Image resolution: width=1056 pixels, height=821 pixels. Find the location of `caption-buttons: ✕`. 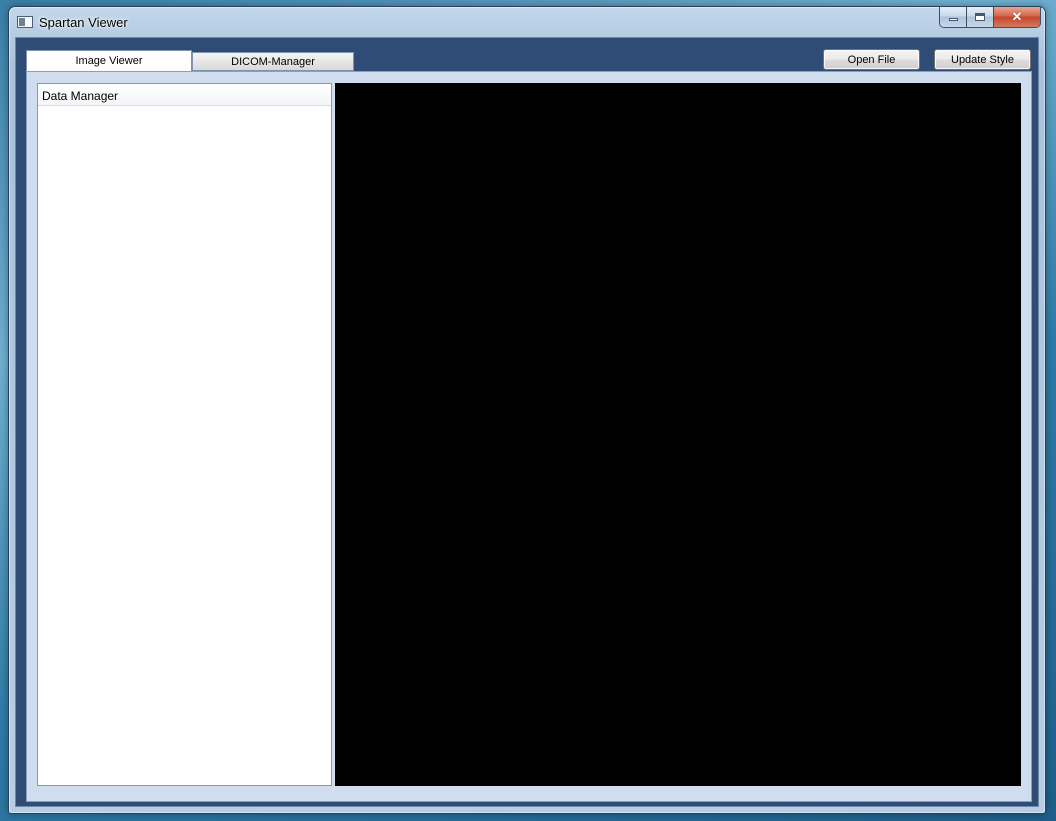

caption-buttons: ✕ is located at coordinates (990, 17).